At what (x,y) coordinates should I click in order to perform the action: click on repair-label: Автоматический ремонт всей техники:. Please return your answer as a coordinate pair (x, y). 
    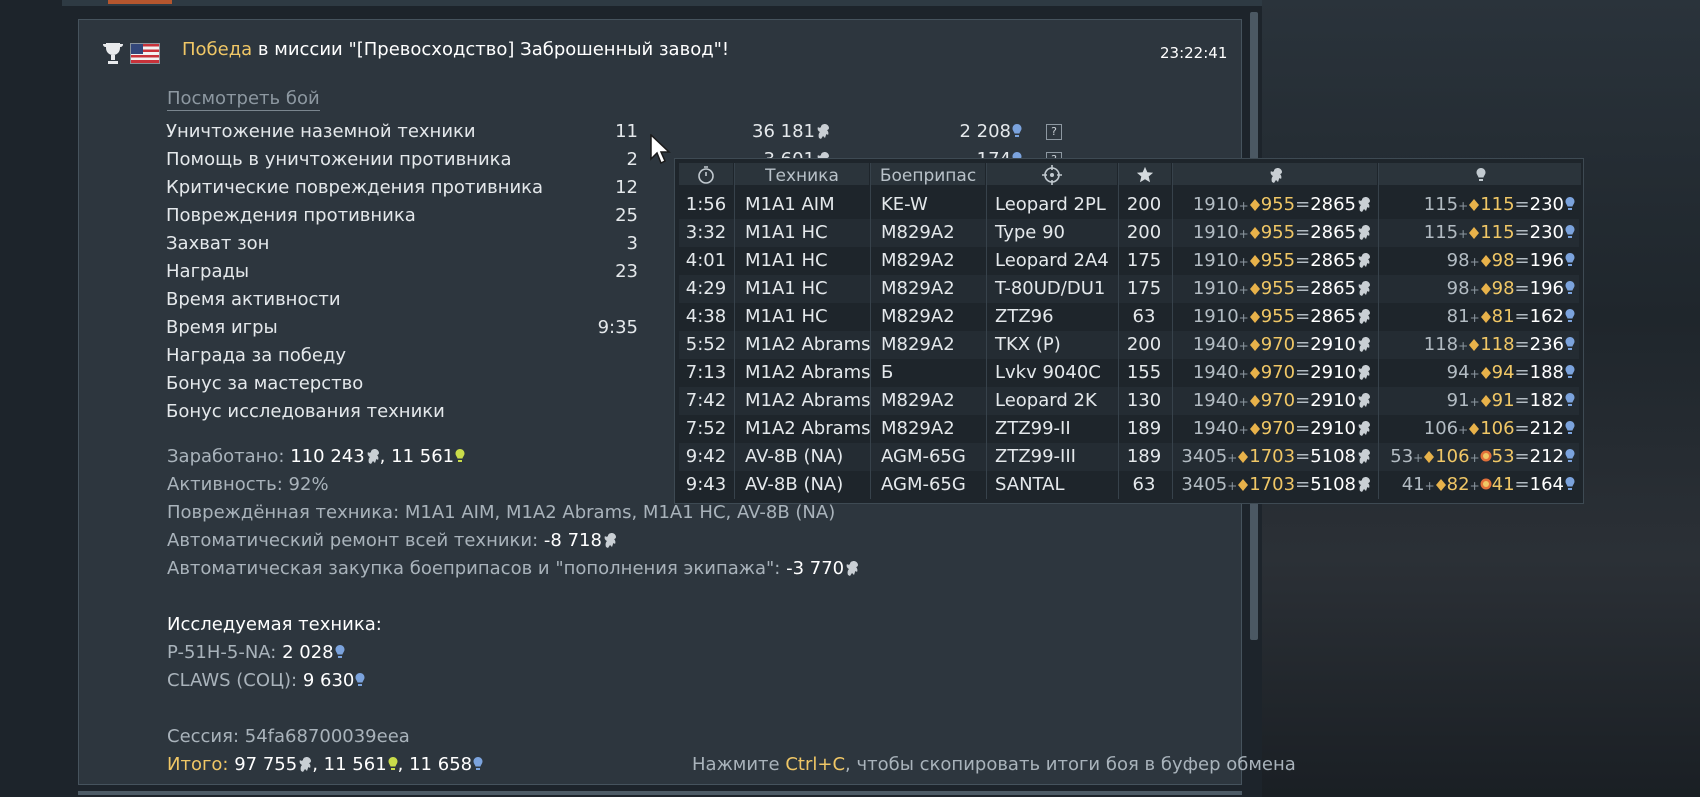
    Looking at the image, I should click on (355, 540).